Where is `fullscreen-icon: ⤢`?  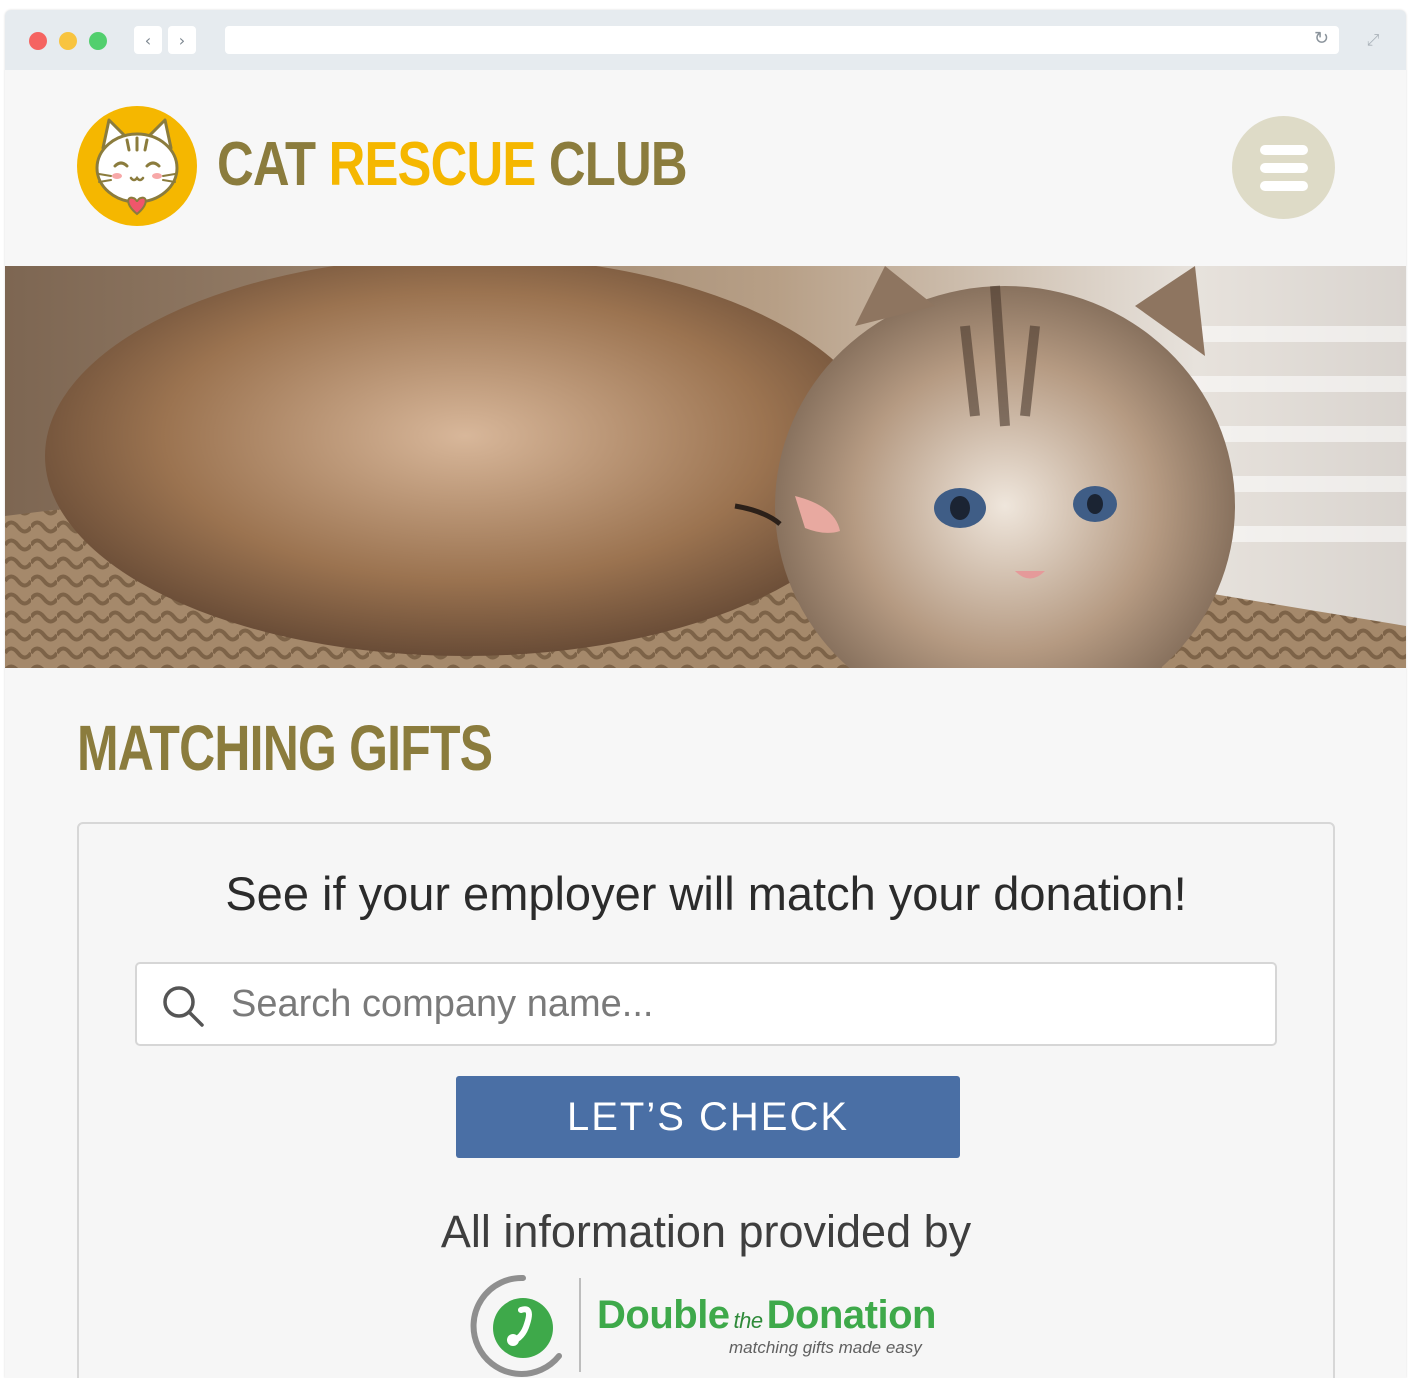
fullscreen-icon: ⤢ is located at coordinates (1373, 40).